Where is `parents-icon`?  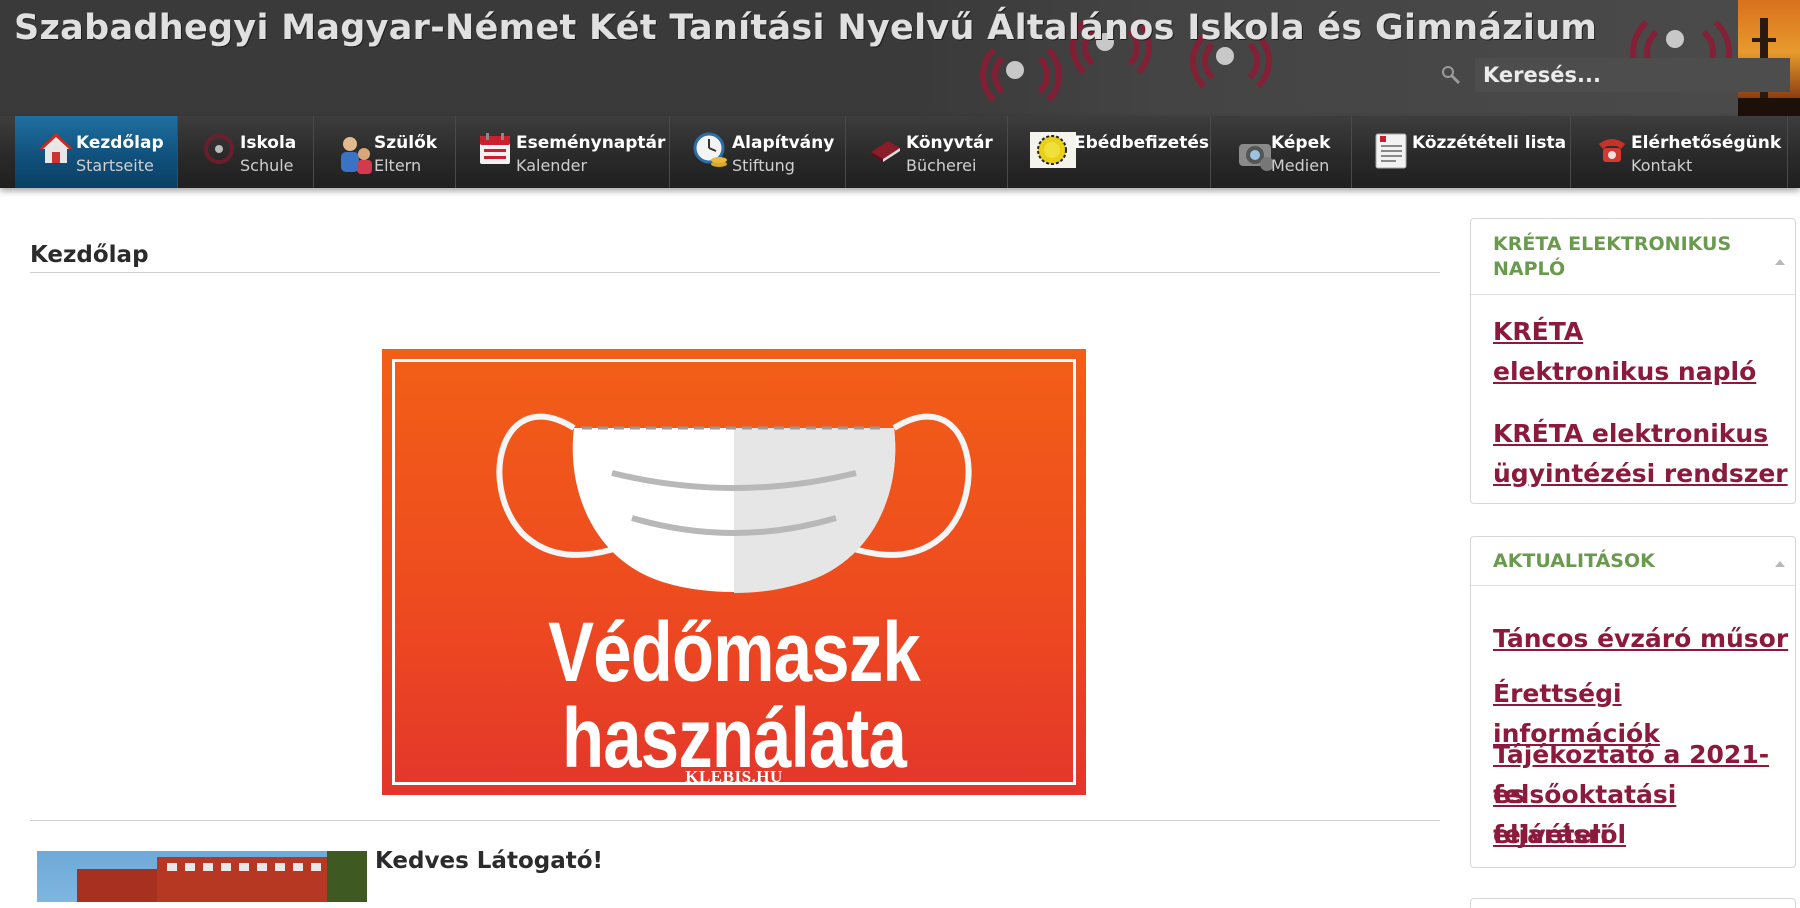 parents-icon is located at coordinates (356, 155).